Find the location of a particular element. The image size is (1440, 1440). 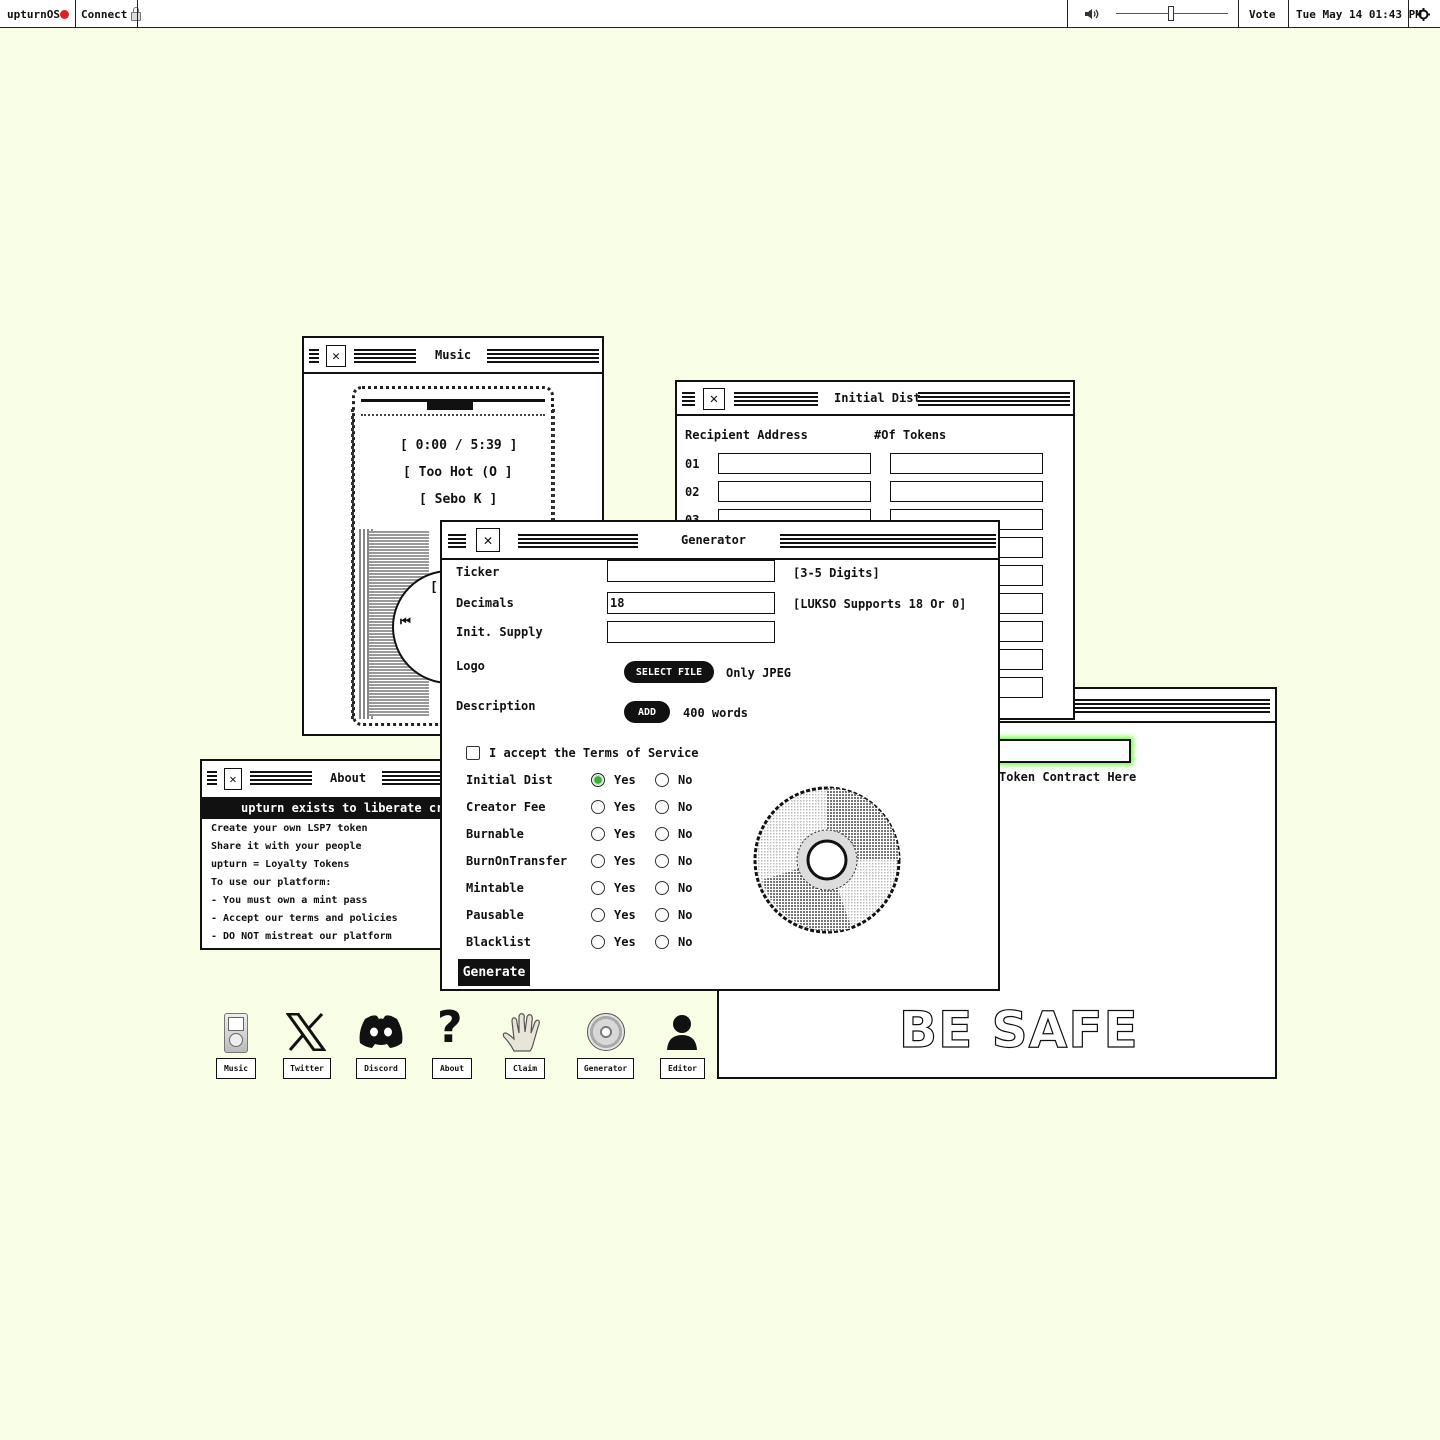

app-name: upturnOS is located at coordinates (33, 14).